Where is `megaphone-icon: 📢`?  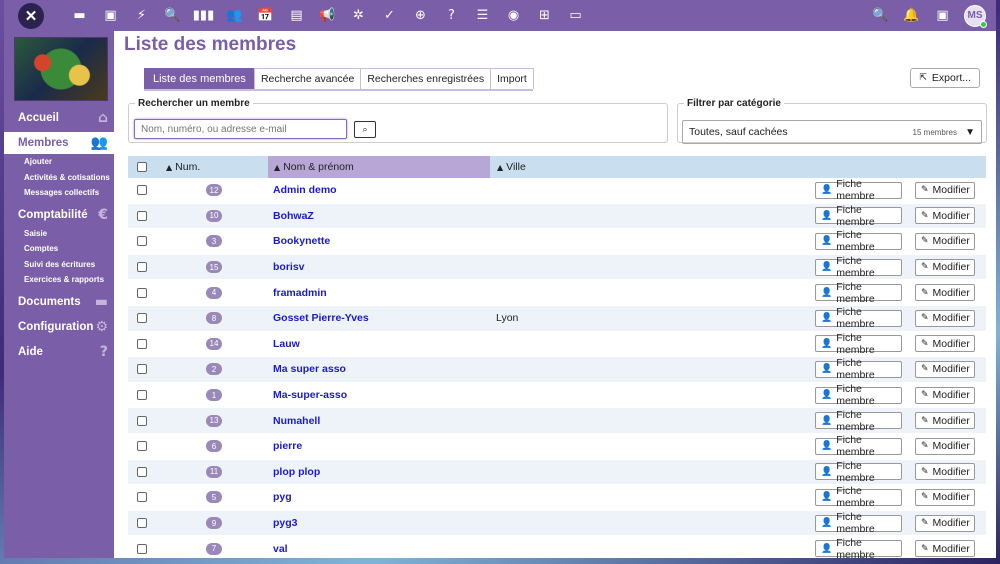 megaphone-icon: 📢 is located at coordinates (327, 15).